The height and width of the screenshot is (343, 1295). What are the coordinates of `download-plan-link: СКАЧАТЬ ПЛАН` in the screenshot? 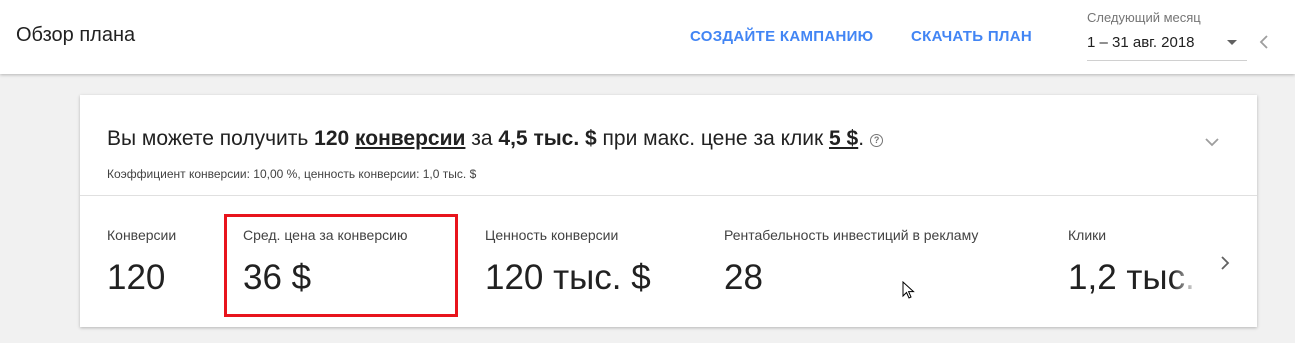 It's located at (971, 36).